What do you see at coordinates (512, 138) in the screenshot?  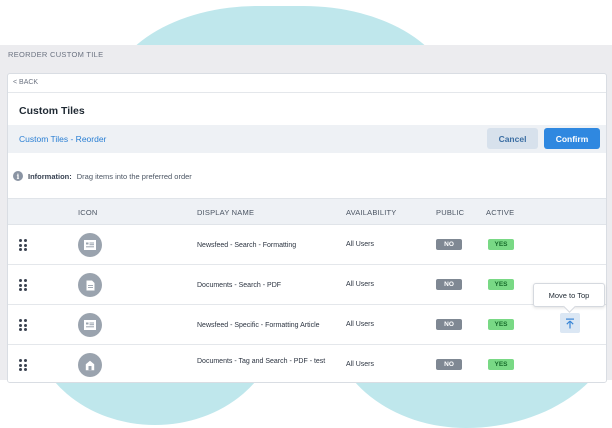 I see `cancel-button: Cancel` at bounding box center [512, 138].